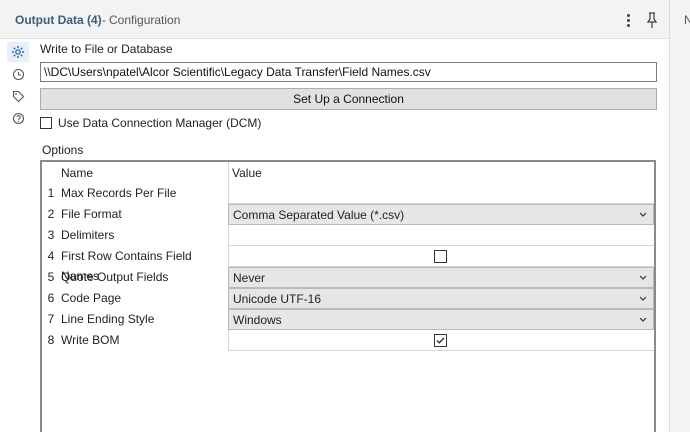  What do you see at coordinates (91, 298) in the screenshot?
I see `option-name: Code Page` at bounding box center [91, 298].